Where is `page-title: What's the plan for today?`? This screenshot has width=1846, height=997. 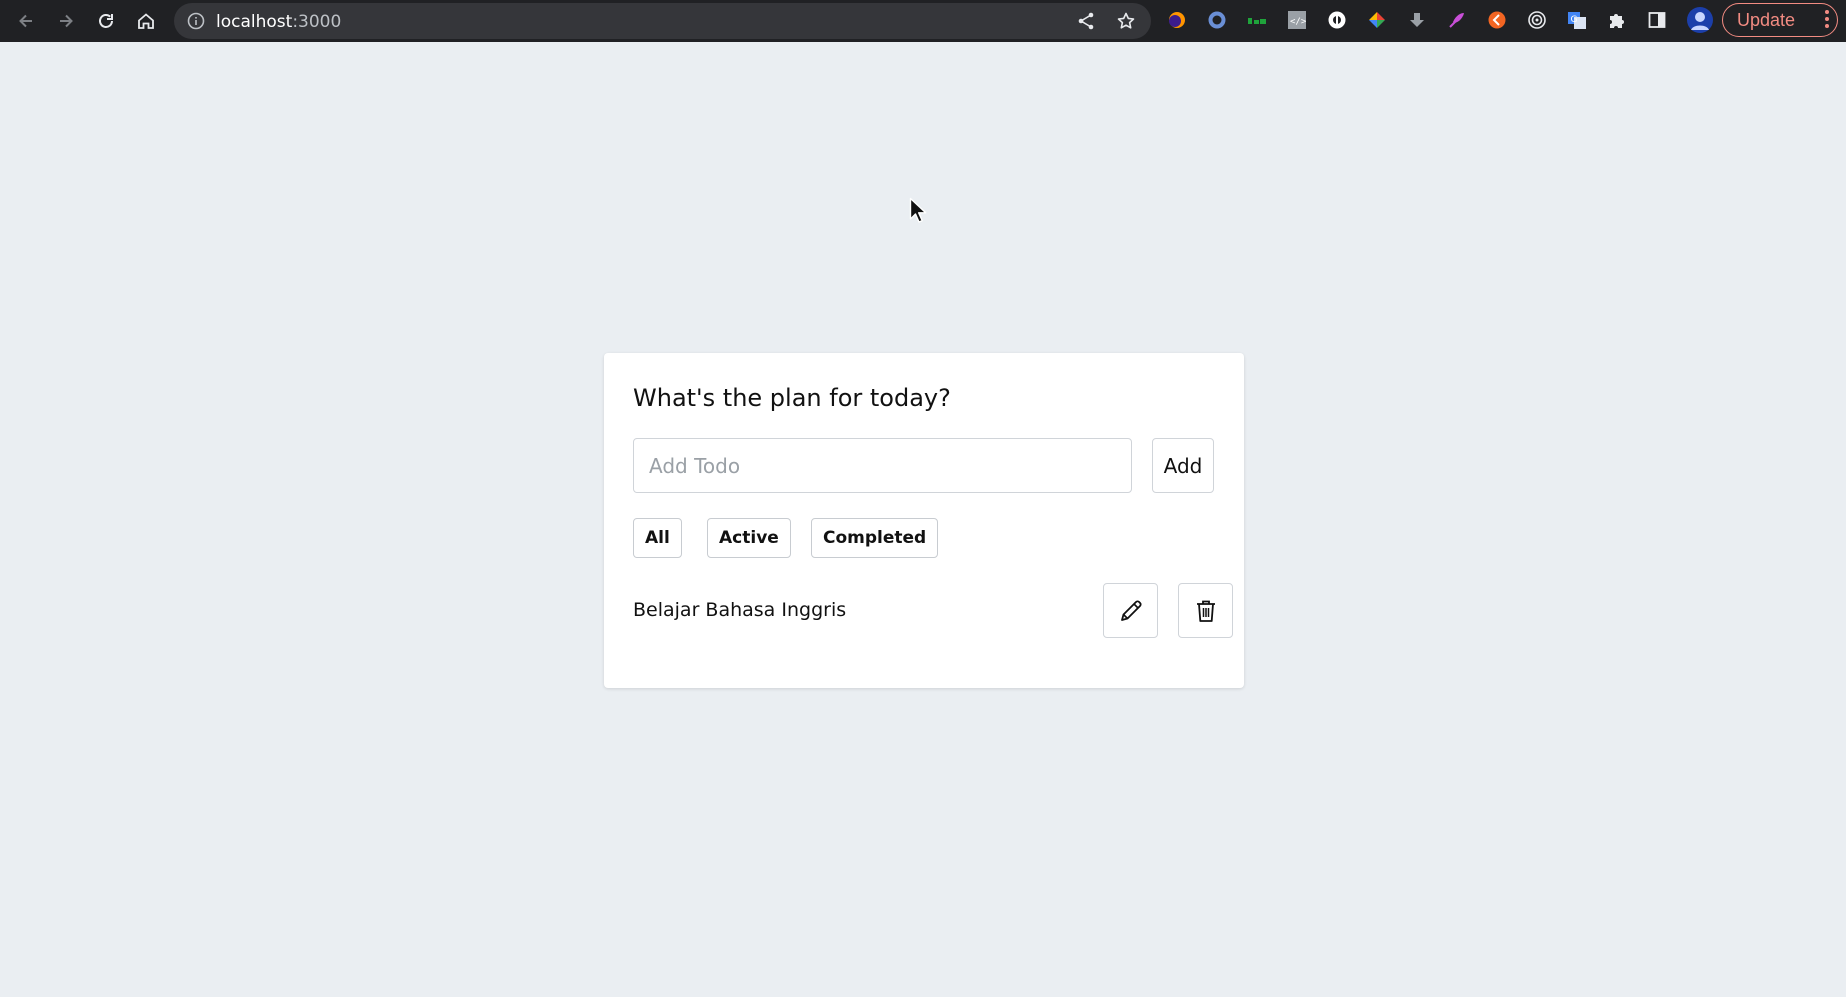 page-title: What's the plan for today? is located at coordinates (792, 398).